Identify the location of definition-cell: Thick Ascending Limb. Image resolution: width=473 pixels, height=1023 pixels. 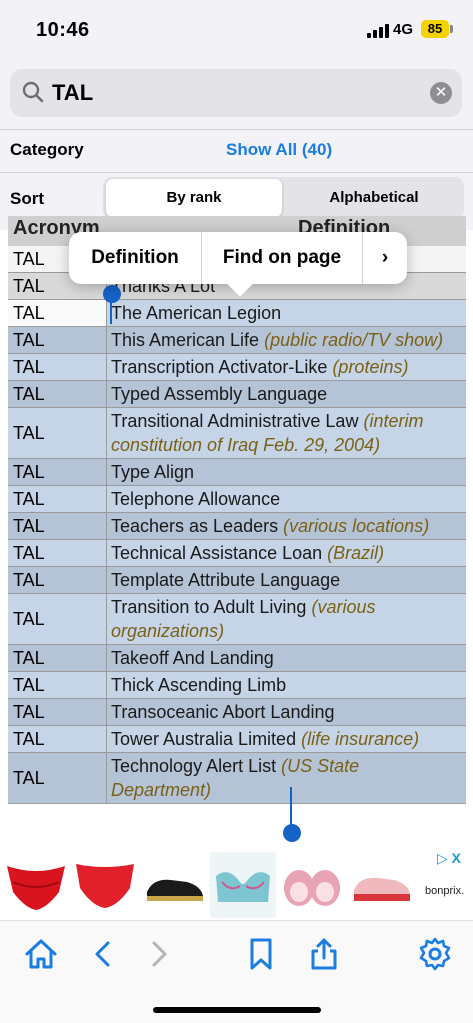
(286, 685).